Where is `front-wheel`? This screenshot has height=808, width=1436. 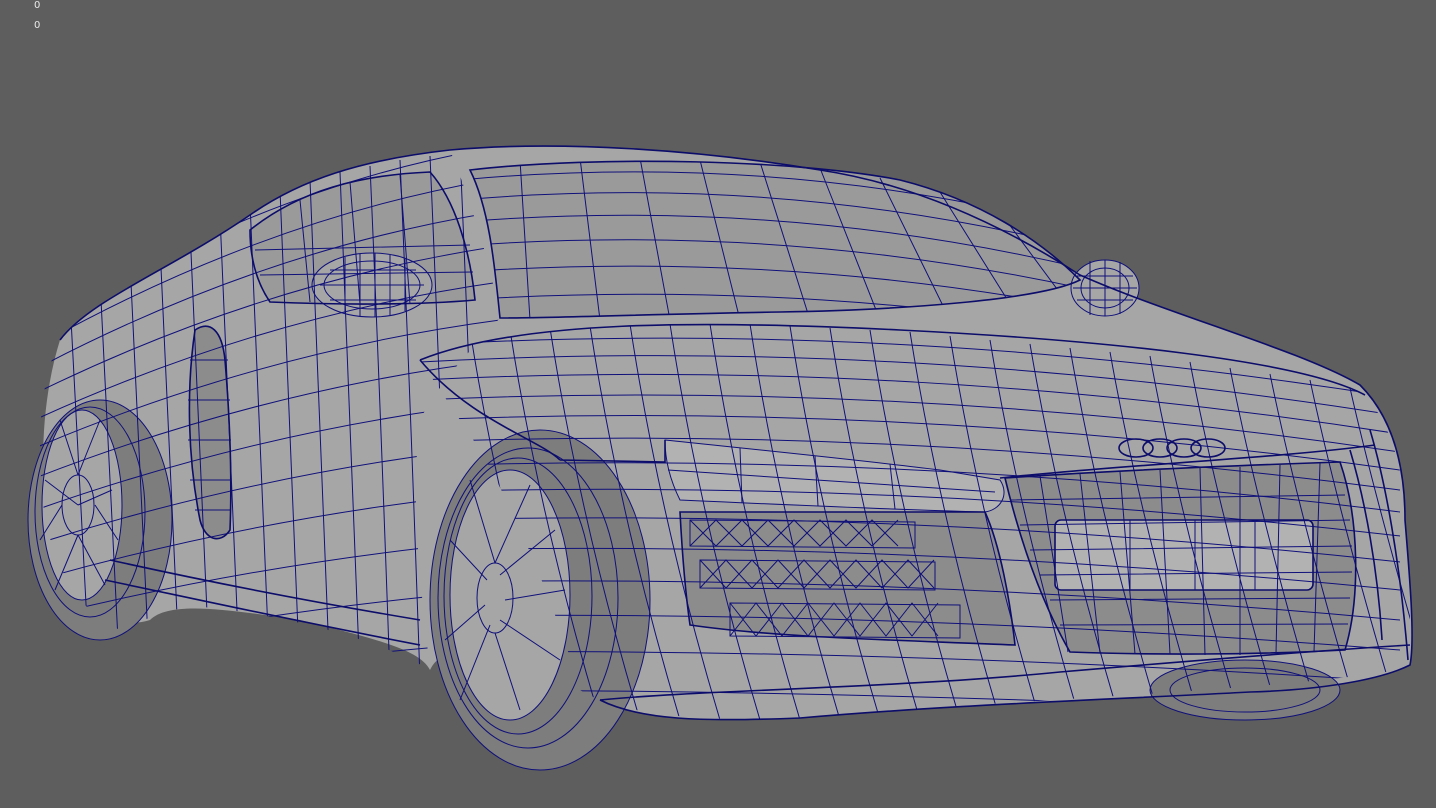 front-wheel is located at coordinates (540, 600).